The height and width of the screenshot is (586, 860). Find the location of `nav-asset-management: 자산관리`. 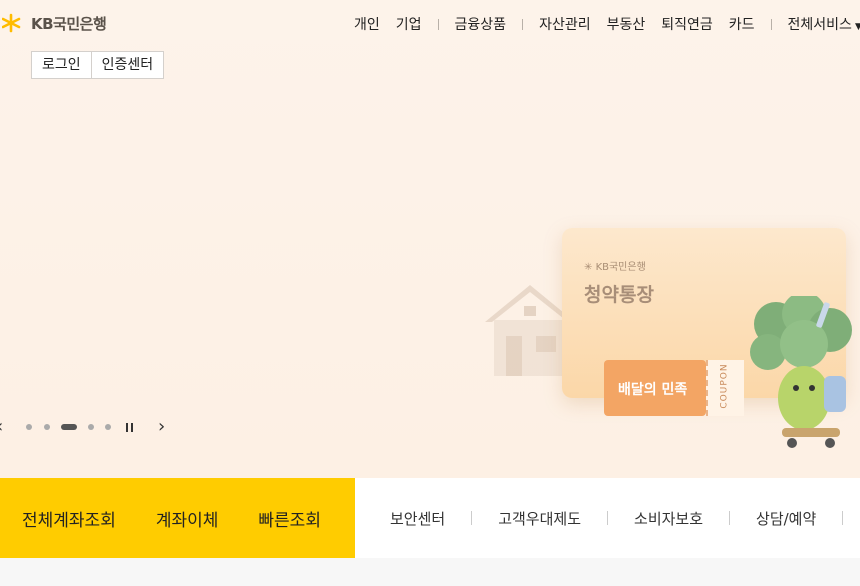

nav-asset-management: 자산관리 is located at coordinates (565, 24).